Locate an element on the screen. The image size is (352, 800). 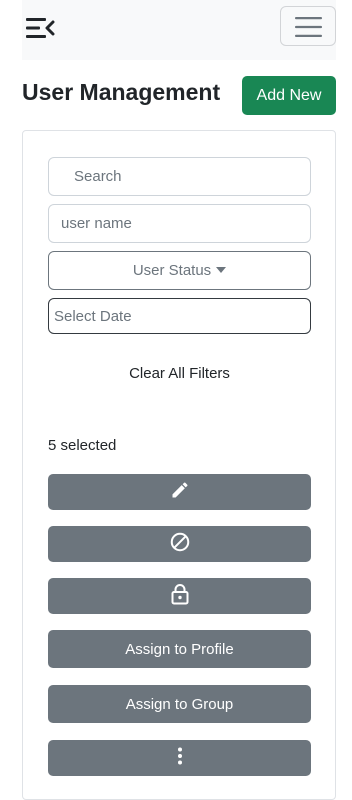
user-status-label: User Status is located at coordinates (172, 270).